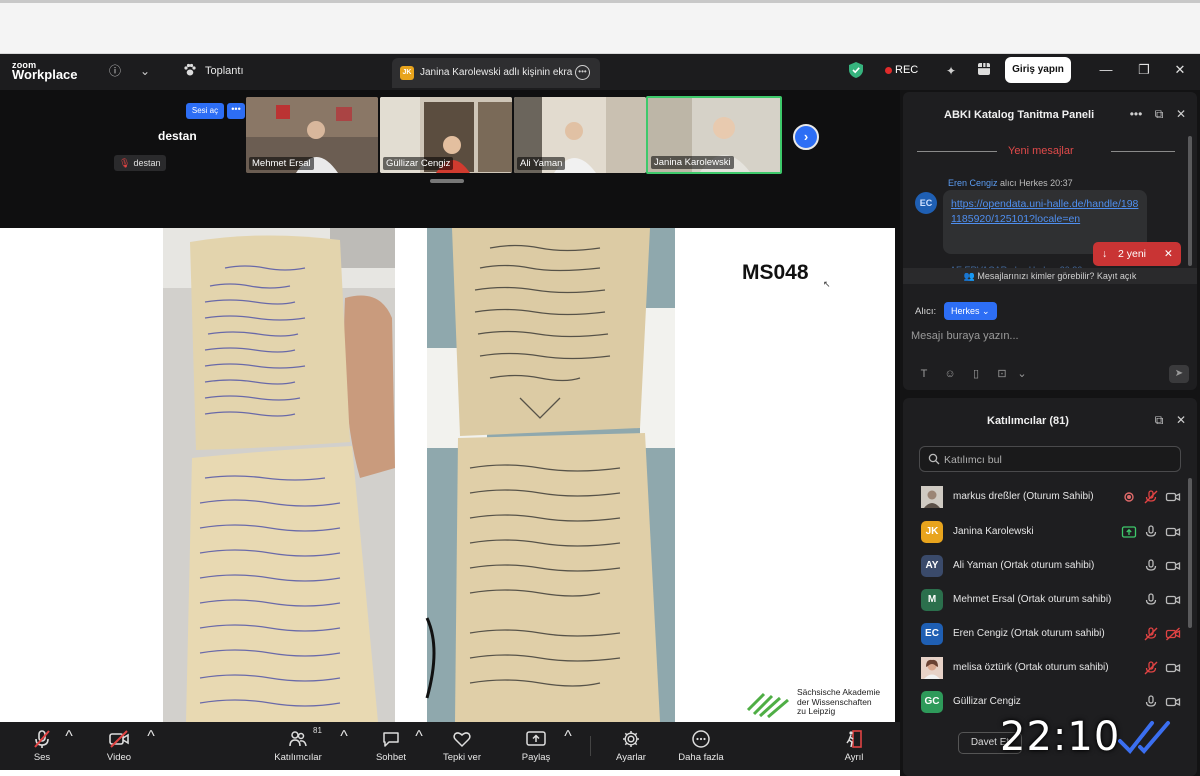 This screenshot has width=1200, height=776. I want to click on video-thumbnail: Güllizar Cengiz, so click(446, 135).